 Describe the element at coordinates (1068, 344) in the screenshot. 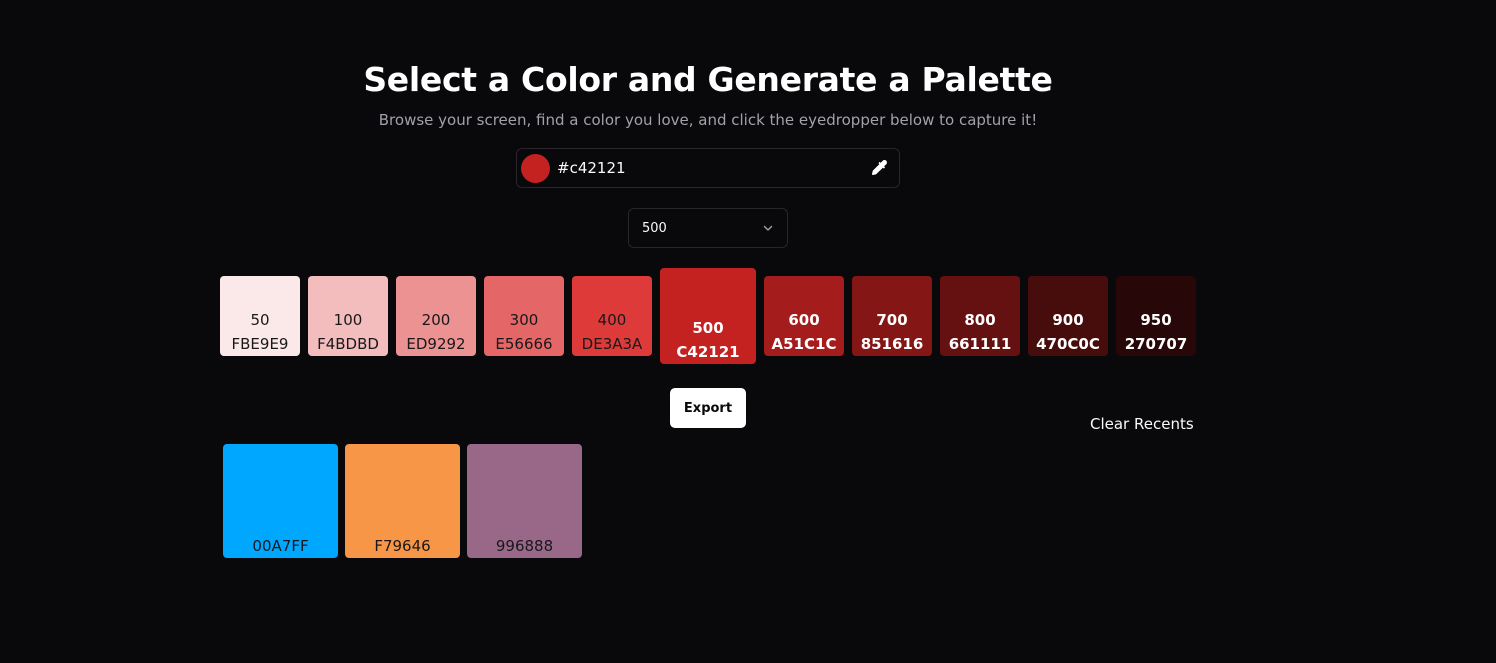

I see `shade-hex: 470C0C` at that location.